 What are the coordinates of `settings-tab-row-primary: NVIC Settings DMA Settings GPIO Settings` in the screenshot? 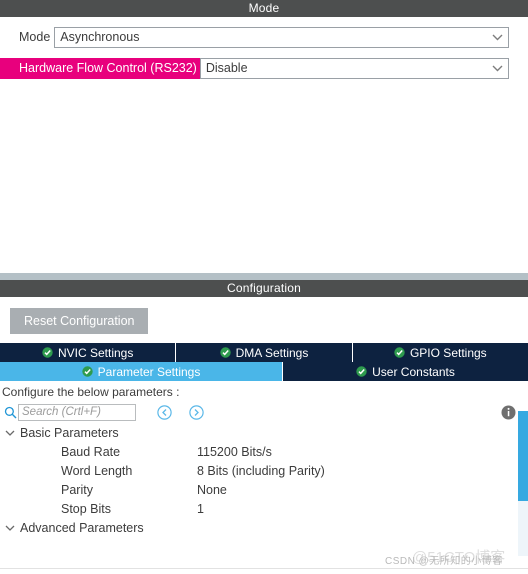 It's located at (264, 352).